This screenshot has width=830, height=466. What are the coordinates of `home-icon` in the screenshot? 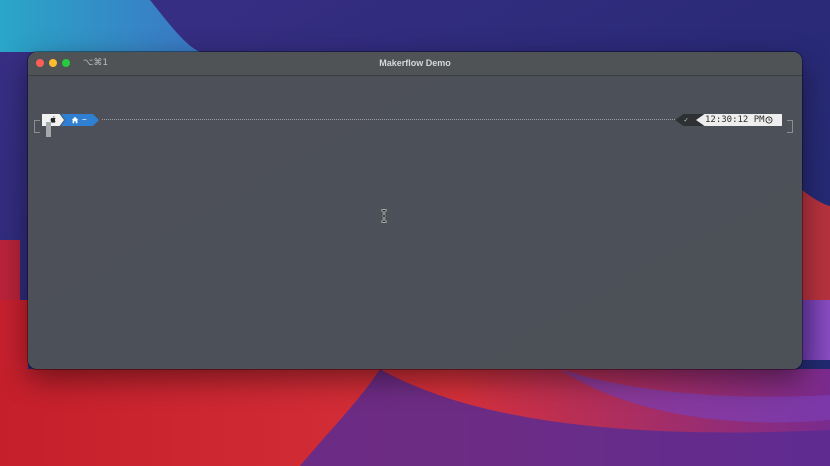 It's located at (75, 120).